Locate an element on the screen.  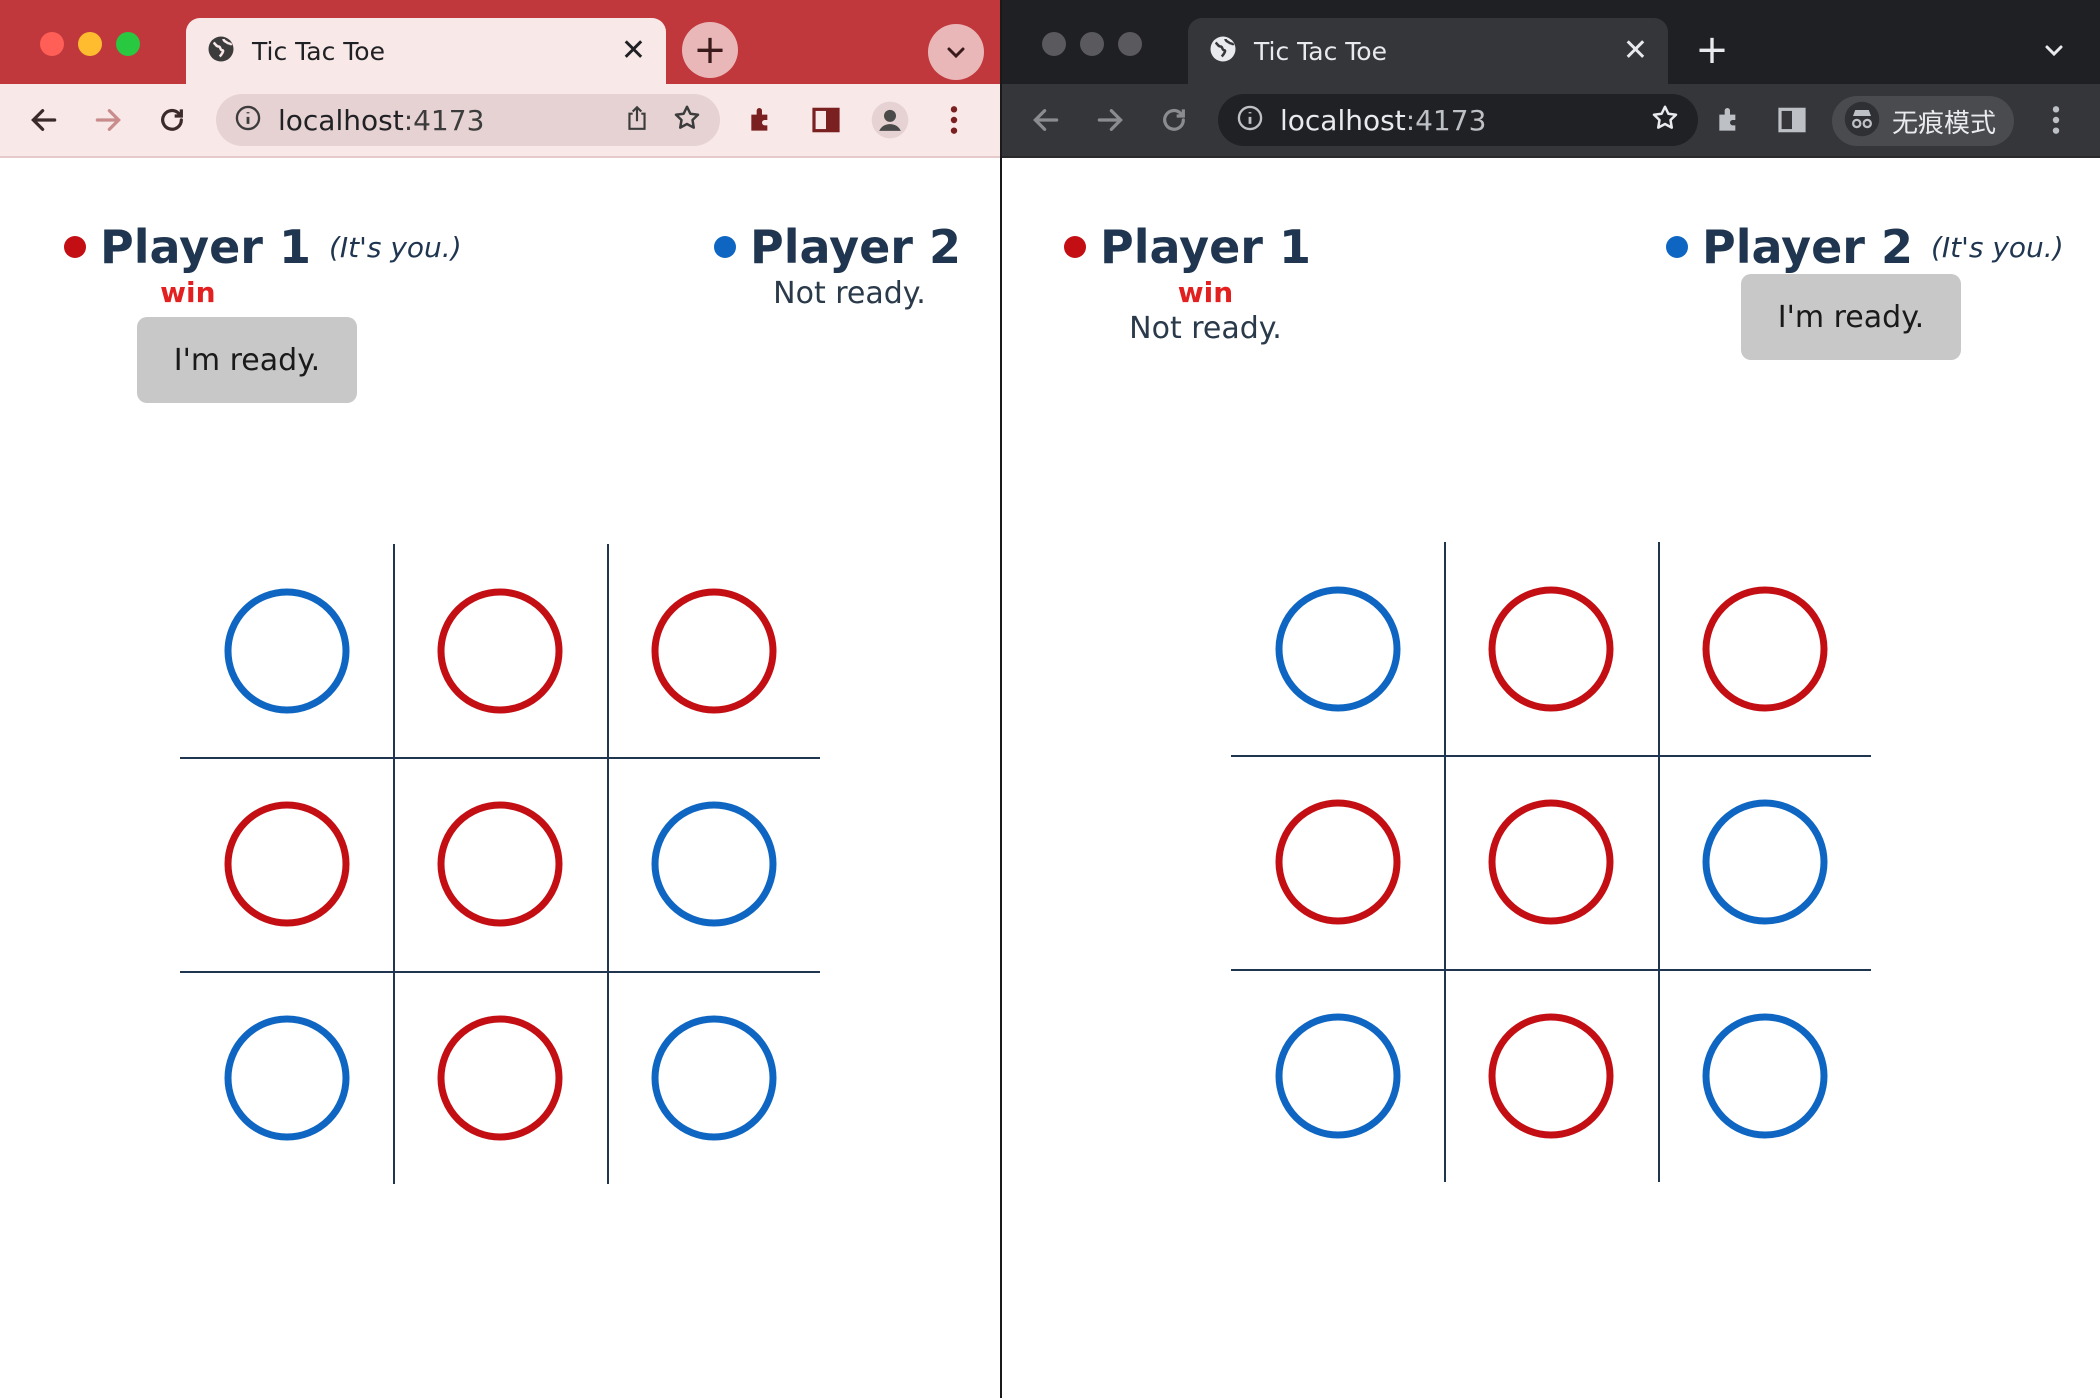
share-icon is located at coordinates (637, 120).